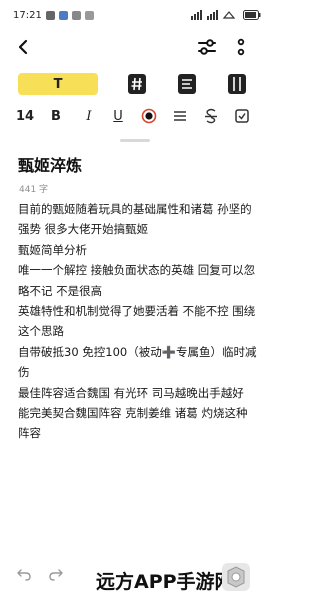 This screenshot has width=320, height=600. I want to click on watermark-logo-icon, so click(236, 577).